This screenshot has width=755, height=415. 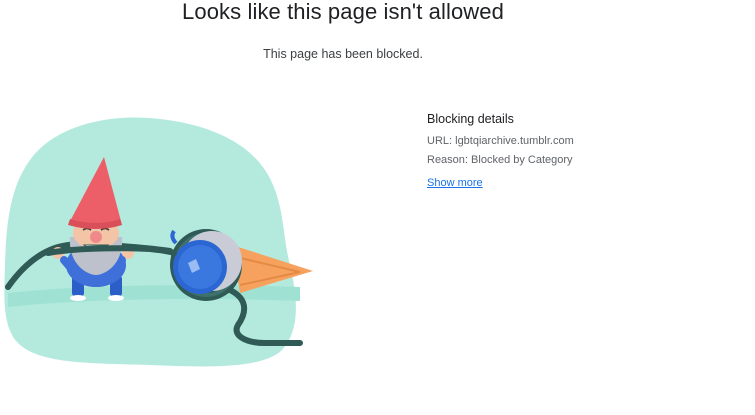 What do you see at coordinates (343, 54) in the screenshot?
I see `page-subtitle: This page has been blocked.` at bounding box center [343, 54].